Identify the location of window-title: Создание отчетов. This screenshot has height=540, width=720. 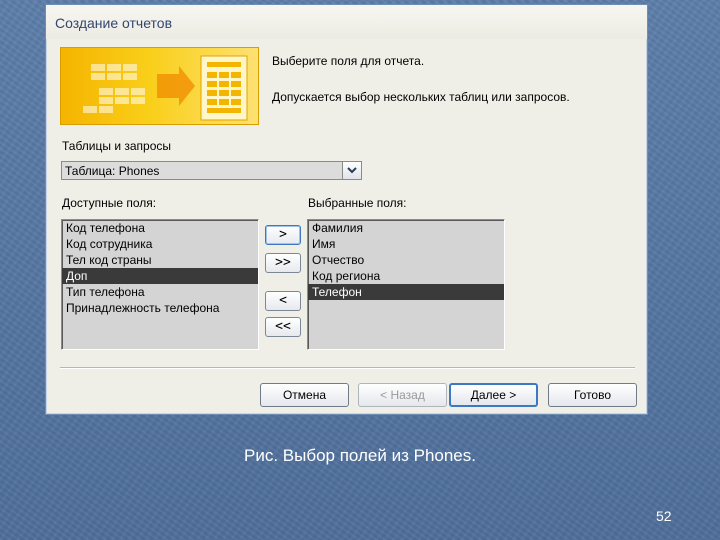
(114, 23).